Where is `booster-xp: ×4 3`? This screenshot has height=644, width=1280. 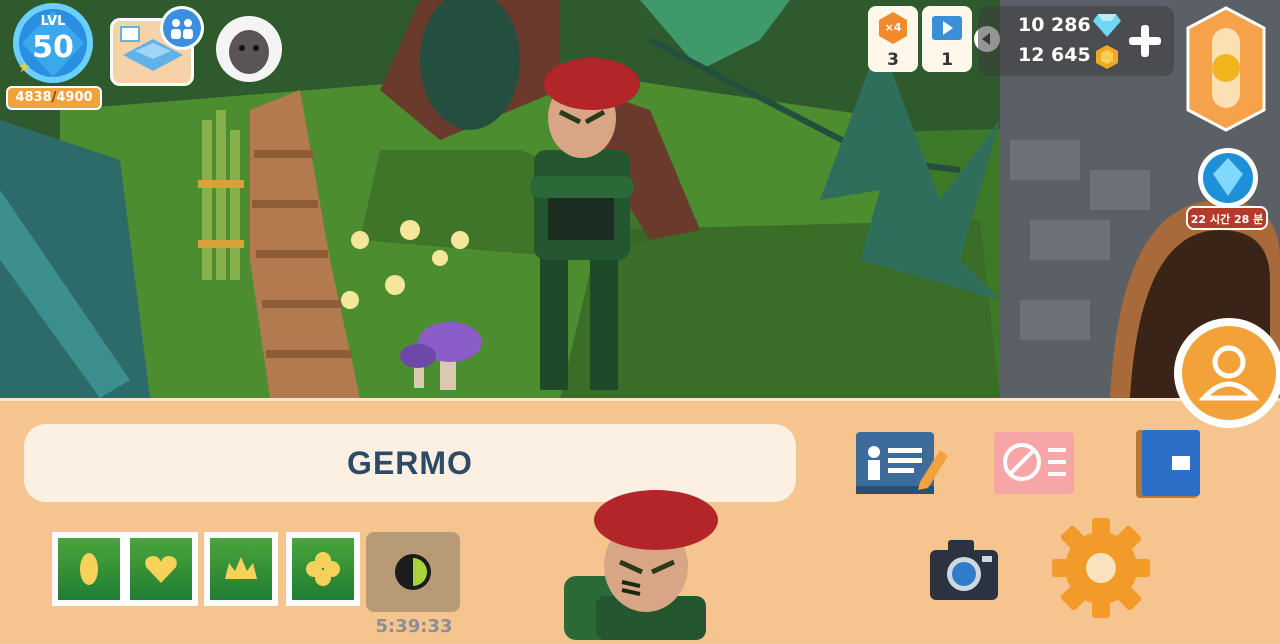
booster-xp: ×4 3 is located at coordinates (893, 39).